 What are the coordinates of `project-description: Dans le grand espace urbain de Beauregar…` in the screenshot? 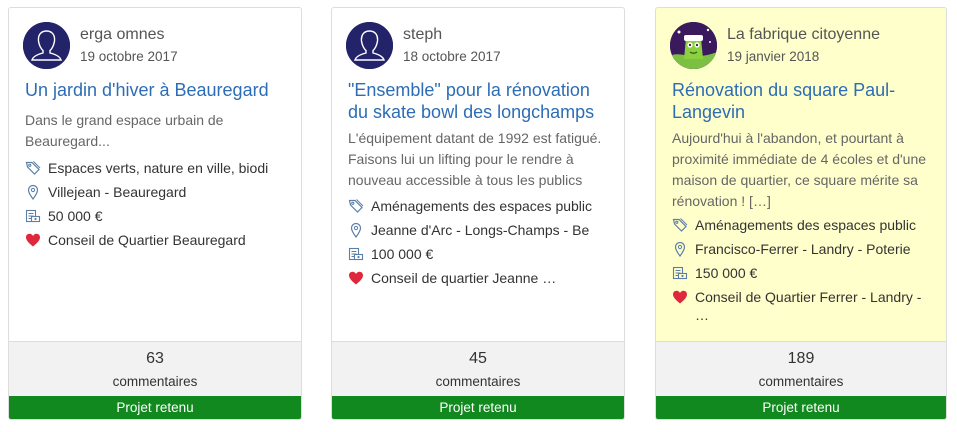 It's located at (124, 130).